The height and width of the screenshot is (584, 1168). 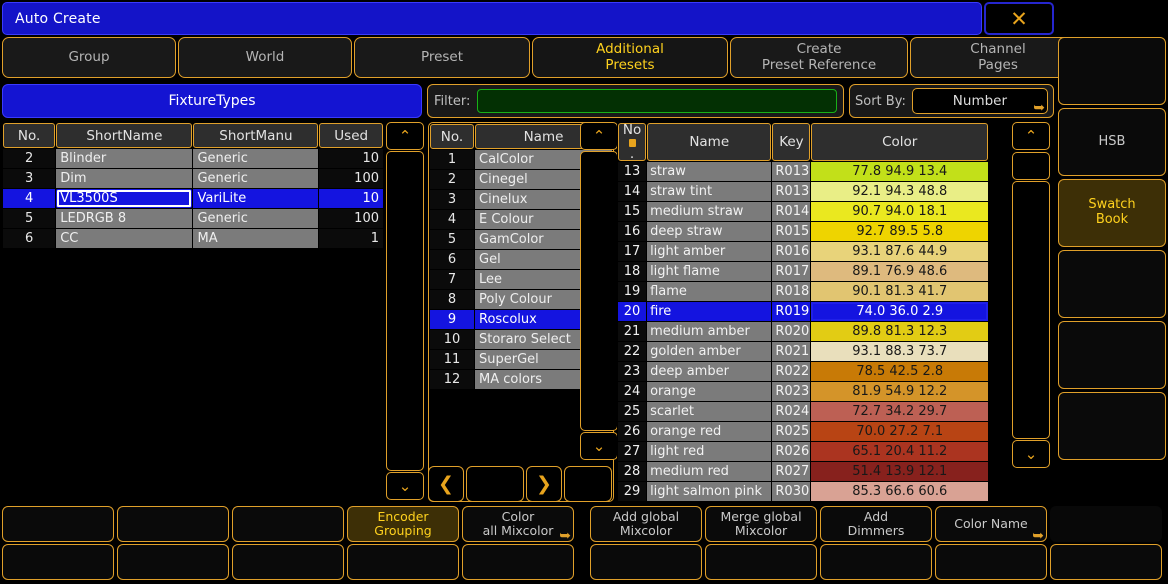 I want to click on scroll-thumb, so click(x=1031, y=166).